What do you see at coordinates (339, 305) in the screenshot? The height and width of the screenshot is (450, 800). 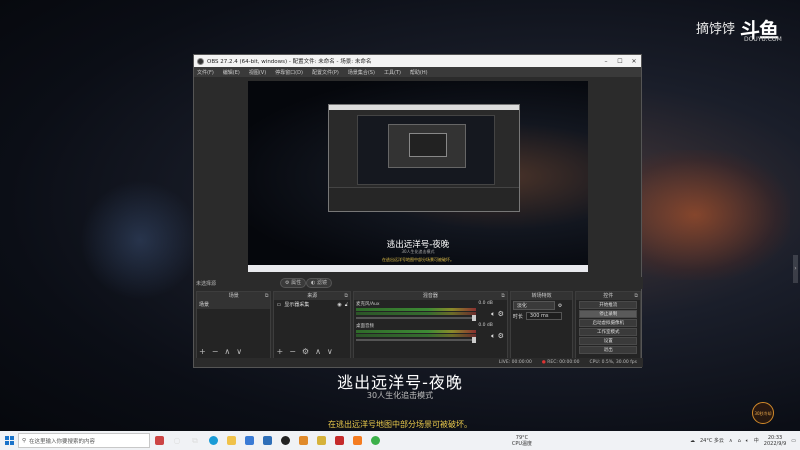 I see `visibility-icon: ◉` at bounding box center [339, 305].